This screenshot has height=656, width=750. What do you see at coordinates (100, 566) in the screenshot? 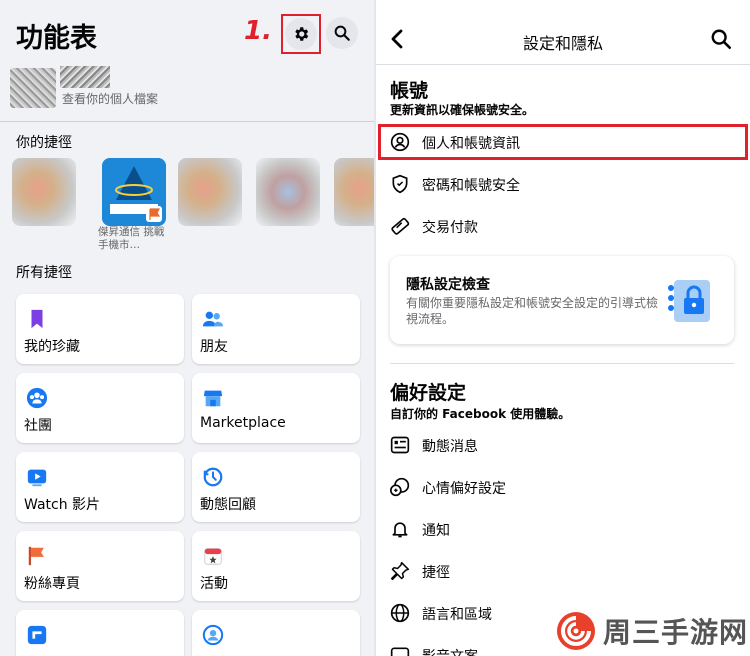
I see `grid-card-pages: 粉絲專頁` at bounding box center [100, 566].